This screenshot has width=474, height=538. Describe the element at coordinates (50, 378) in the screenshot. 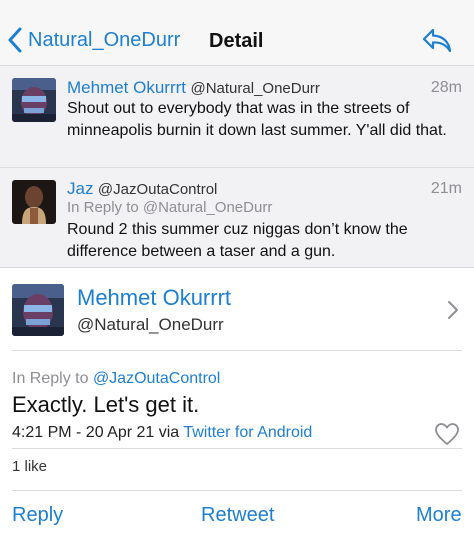

I see `in-reply-prefix: In Reply to` at that location.